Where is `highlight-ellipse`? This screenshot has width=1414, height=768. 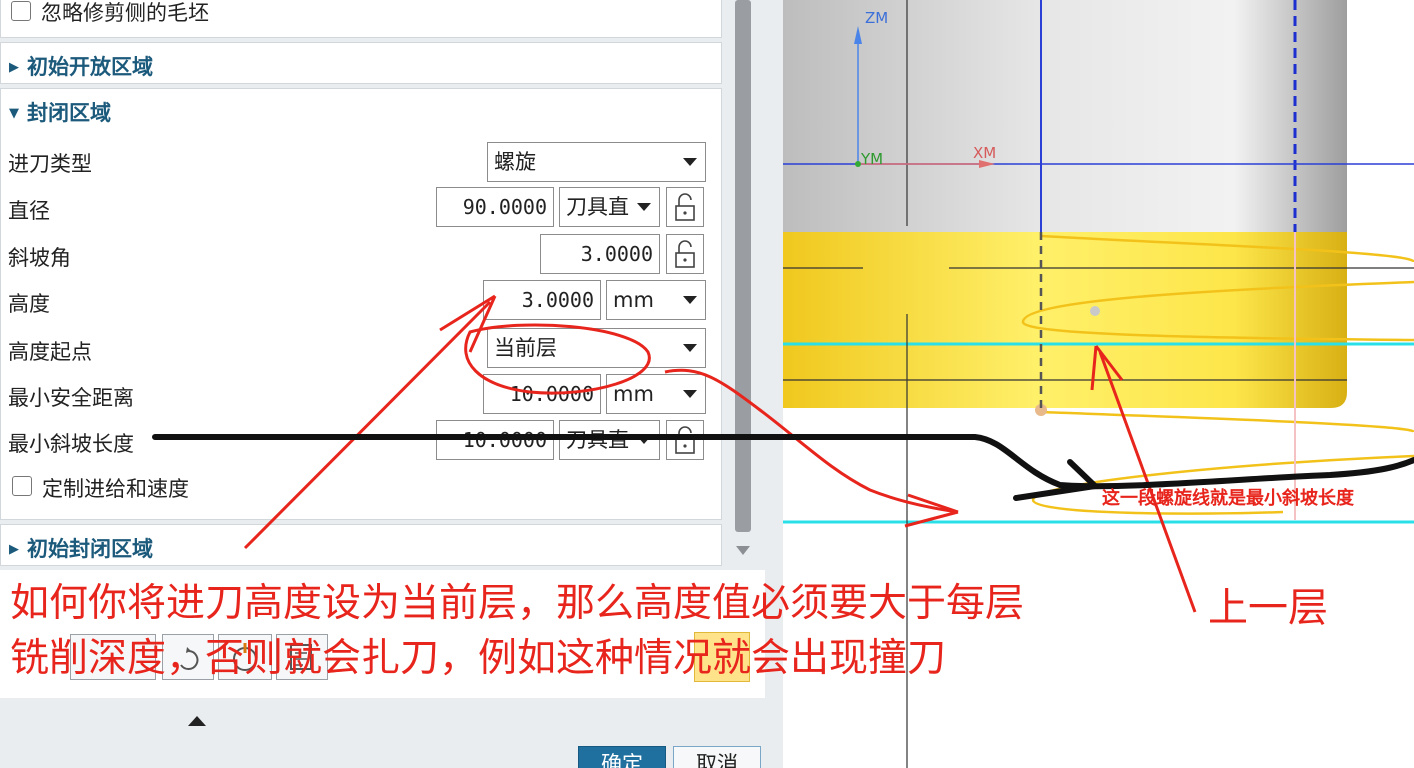 highlight-ellipse is located at coordinates (557, 359).